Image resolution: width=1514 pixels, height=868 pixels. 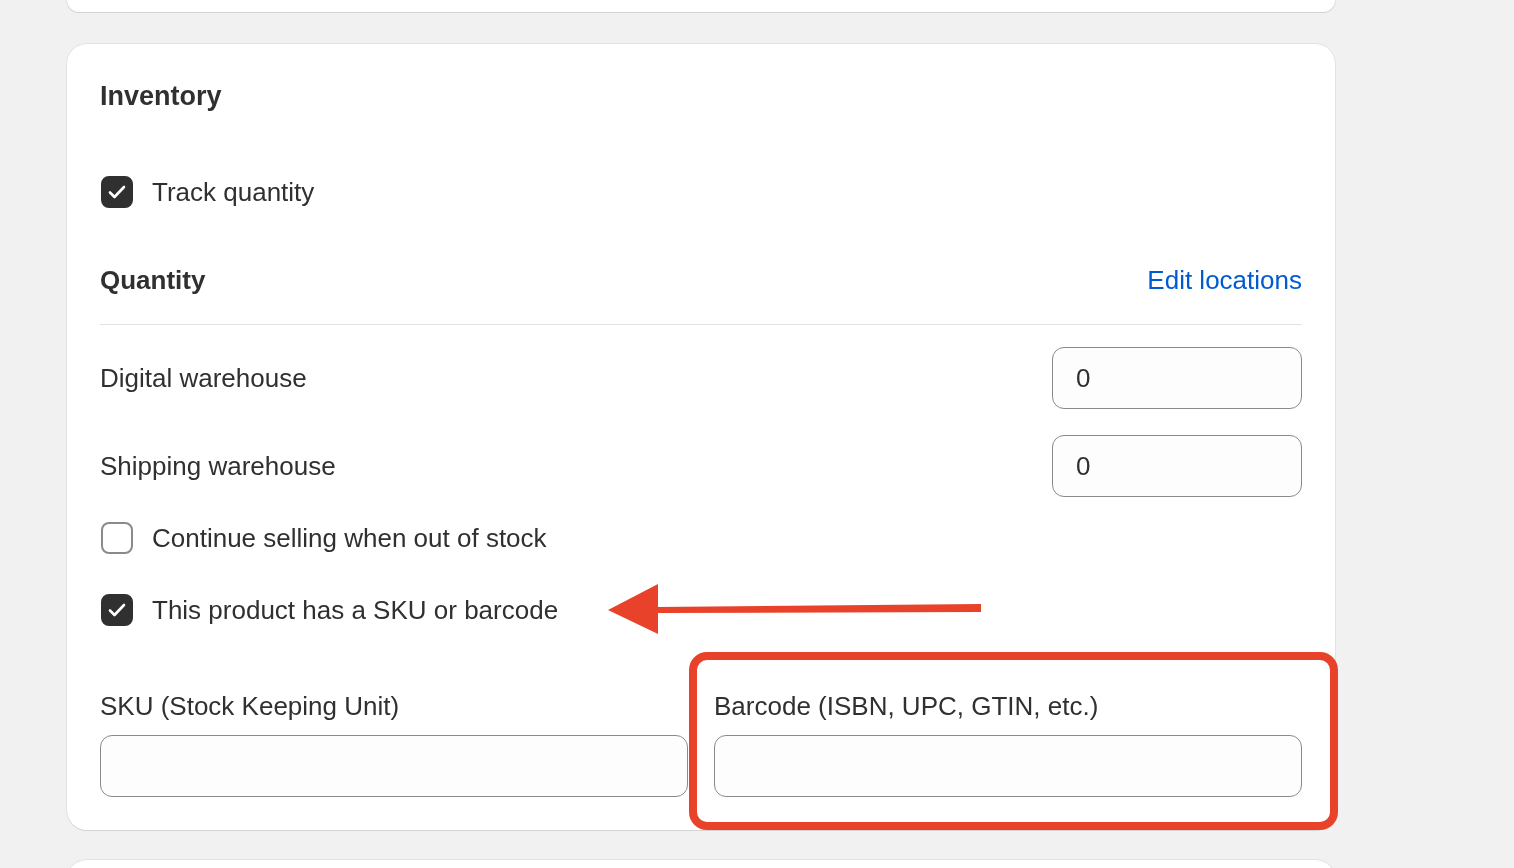 What do you see at coordinates (161, 96) in the screenshot?
I see `section-title: Inventory` at bounding box center [161, 96].